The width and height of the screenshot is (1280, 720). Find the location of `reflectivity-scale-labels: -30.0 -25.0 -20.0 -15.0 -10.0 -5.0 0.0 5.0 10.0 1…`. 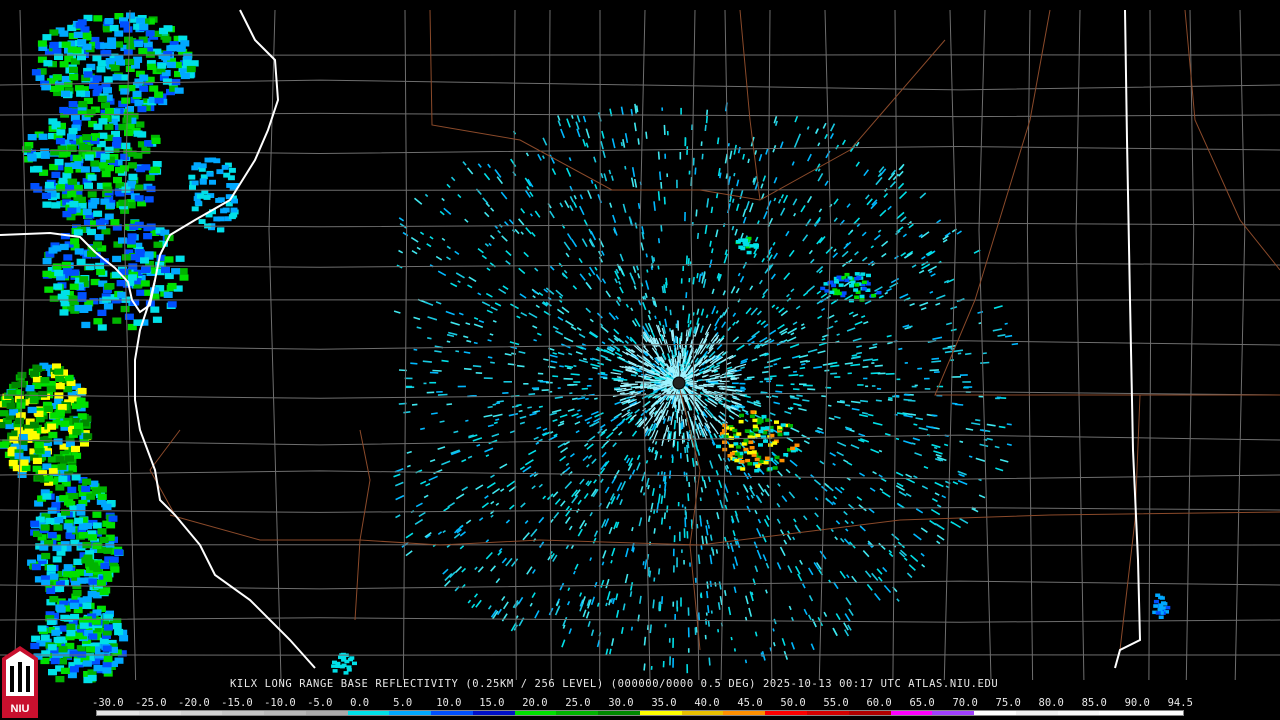

reflectivity-scale-labels: -30.0 -25.0 -20.0 -15.0 -10.0 -5.0 0.0 5.0 10.0 1… is located at coordinates (642, 703).